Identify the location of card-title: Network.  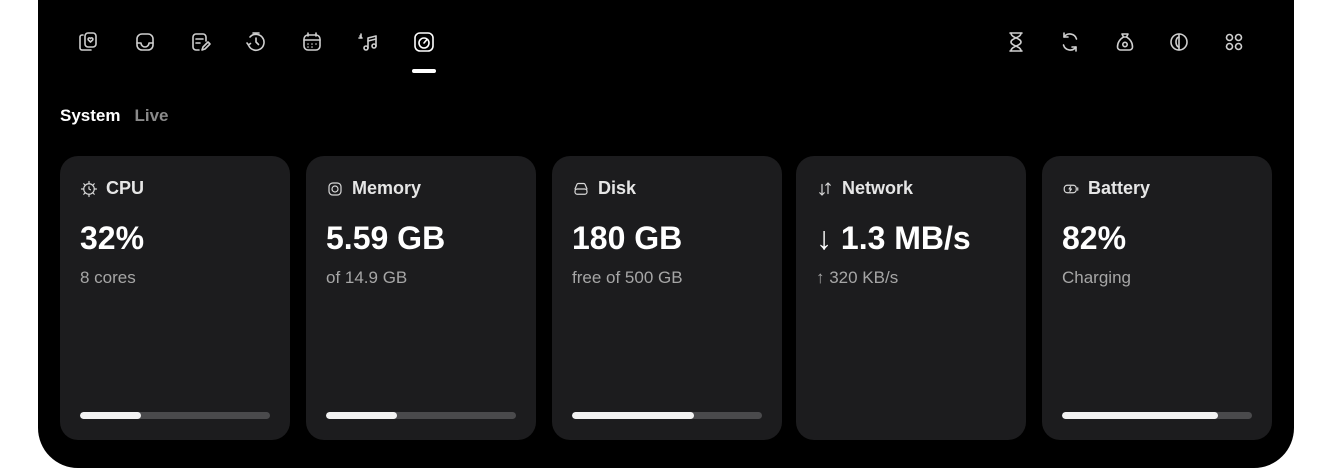
(878, 188).